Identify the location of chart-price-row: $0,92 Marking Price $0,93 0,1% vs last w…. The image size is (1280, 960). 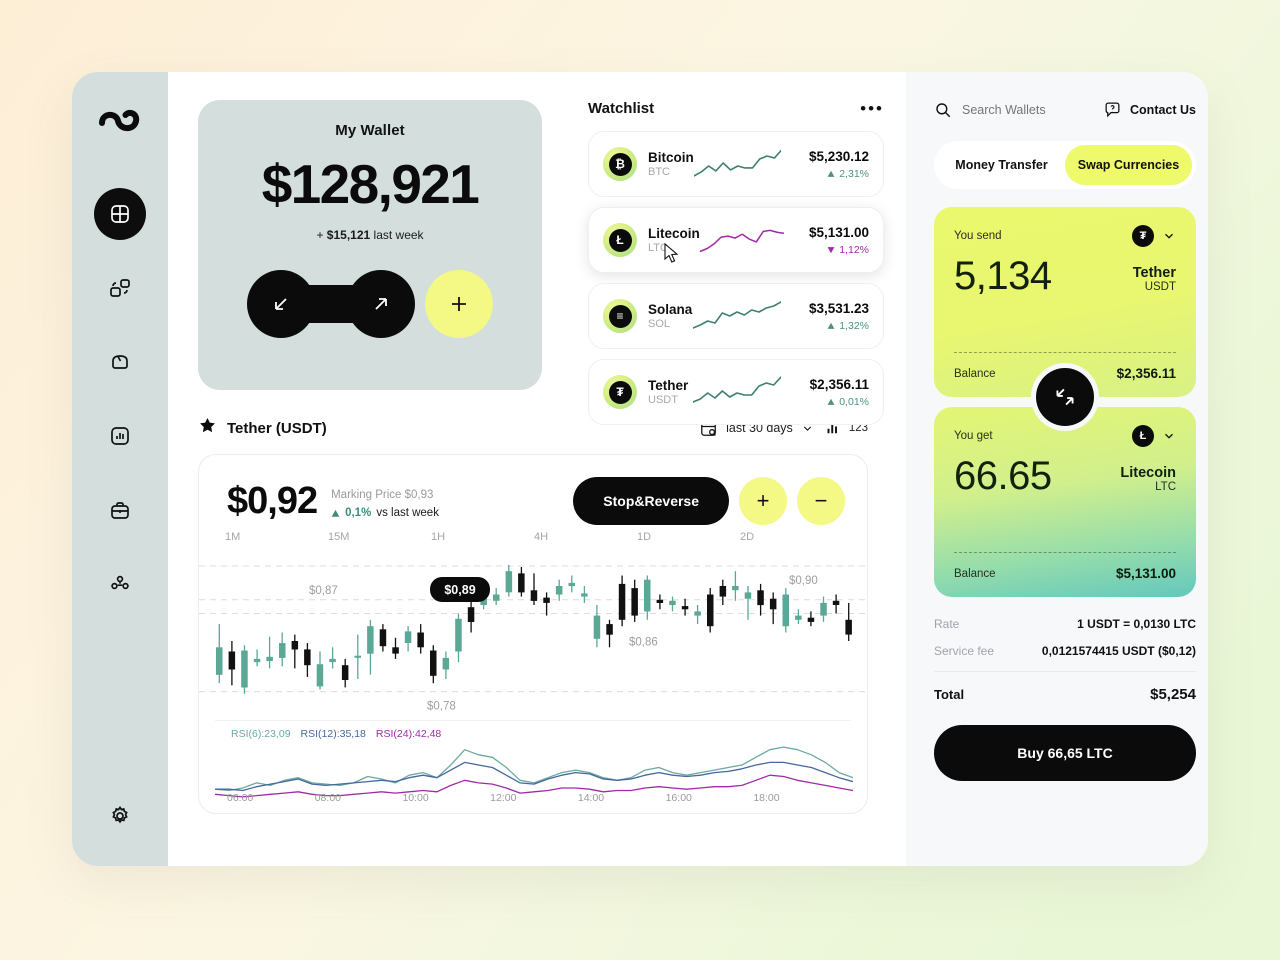
(533, 490).